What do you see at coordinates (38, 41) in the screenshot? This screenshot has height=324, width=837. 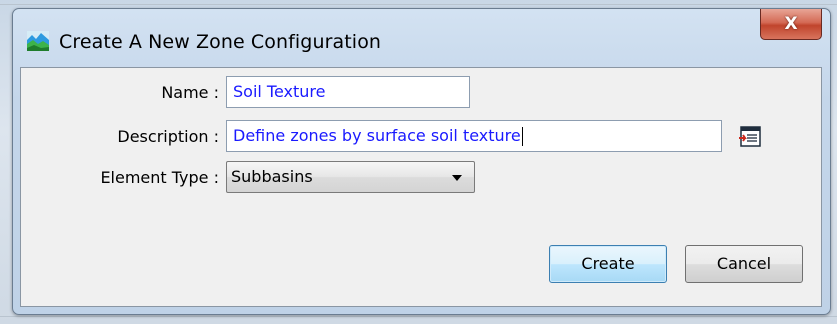 I see `landscape-icon` at bounding box center [38, 41].